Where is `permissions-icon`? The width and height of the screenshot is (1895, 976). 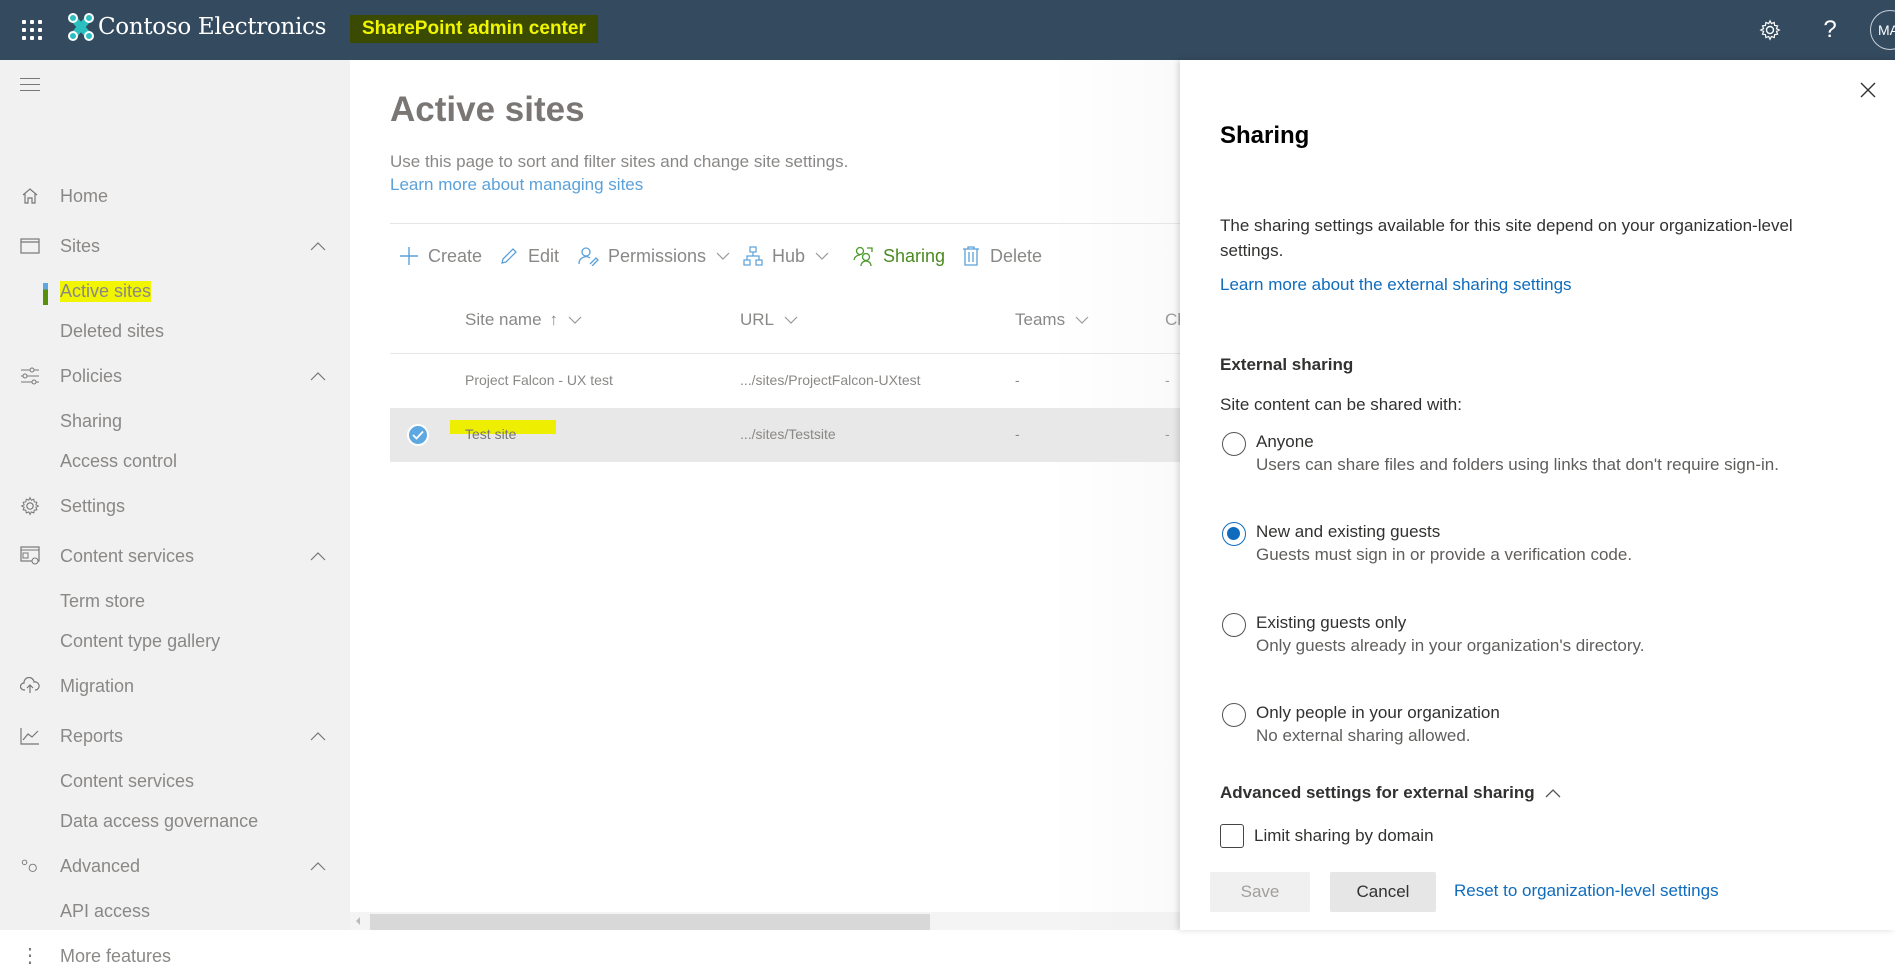
permissions-icon is located at coordinates (589, 256).